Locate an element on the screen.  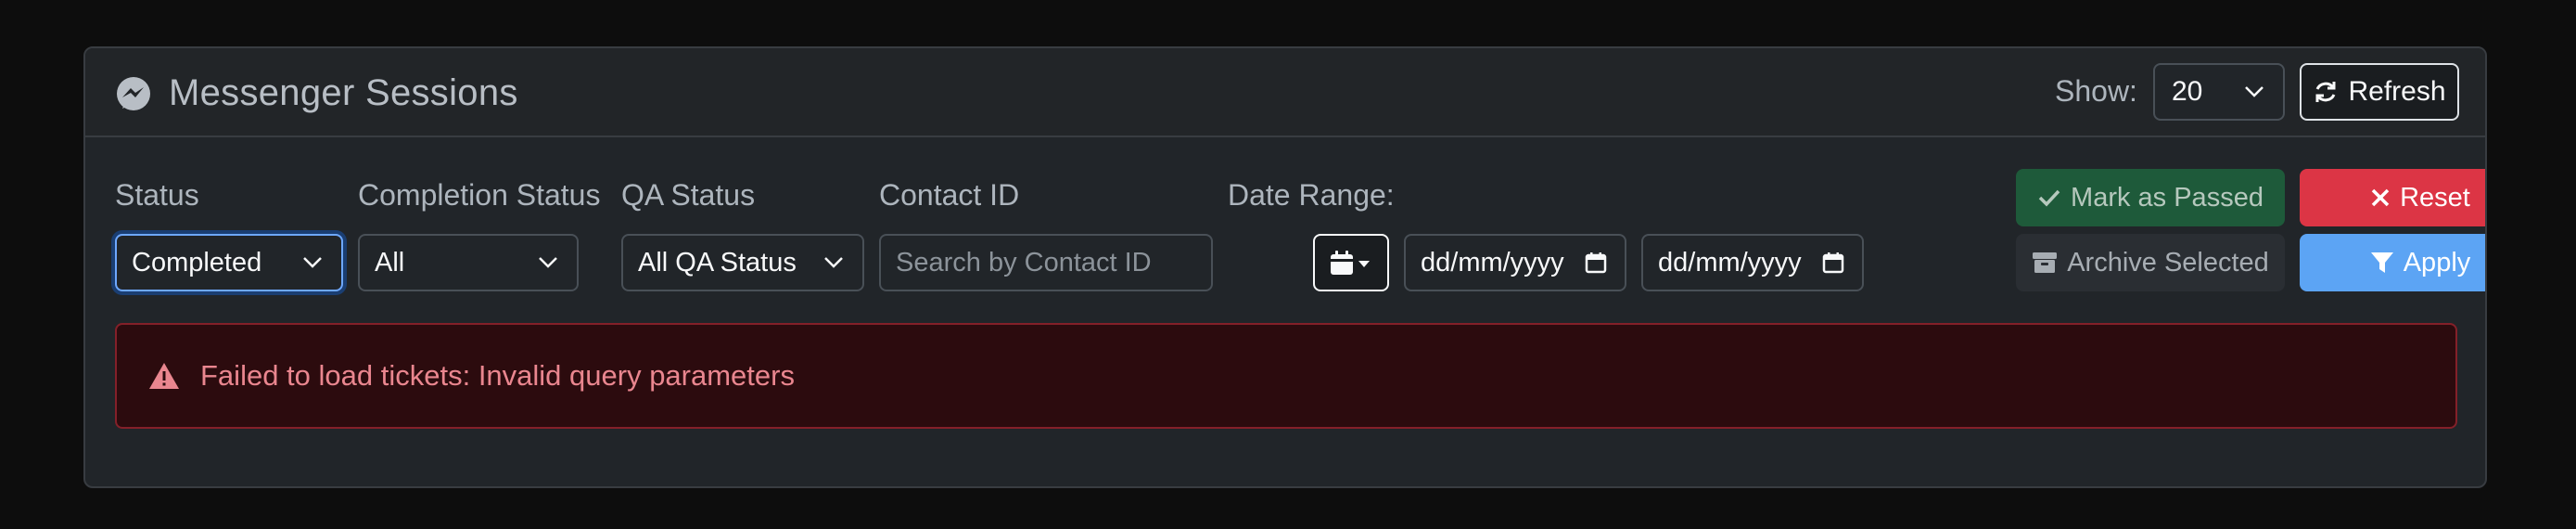
completion-status-label: Completion Status is located at coordinates (479, 195).